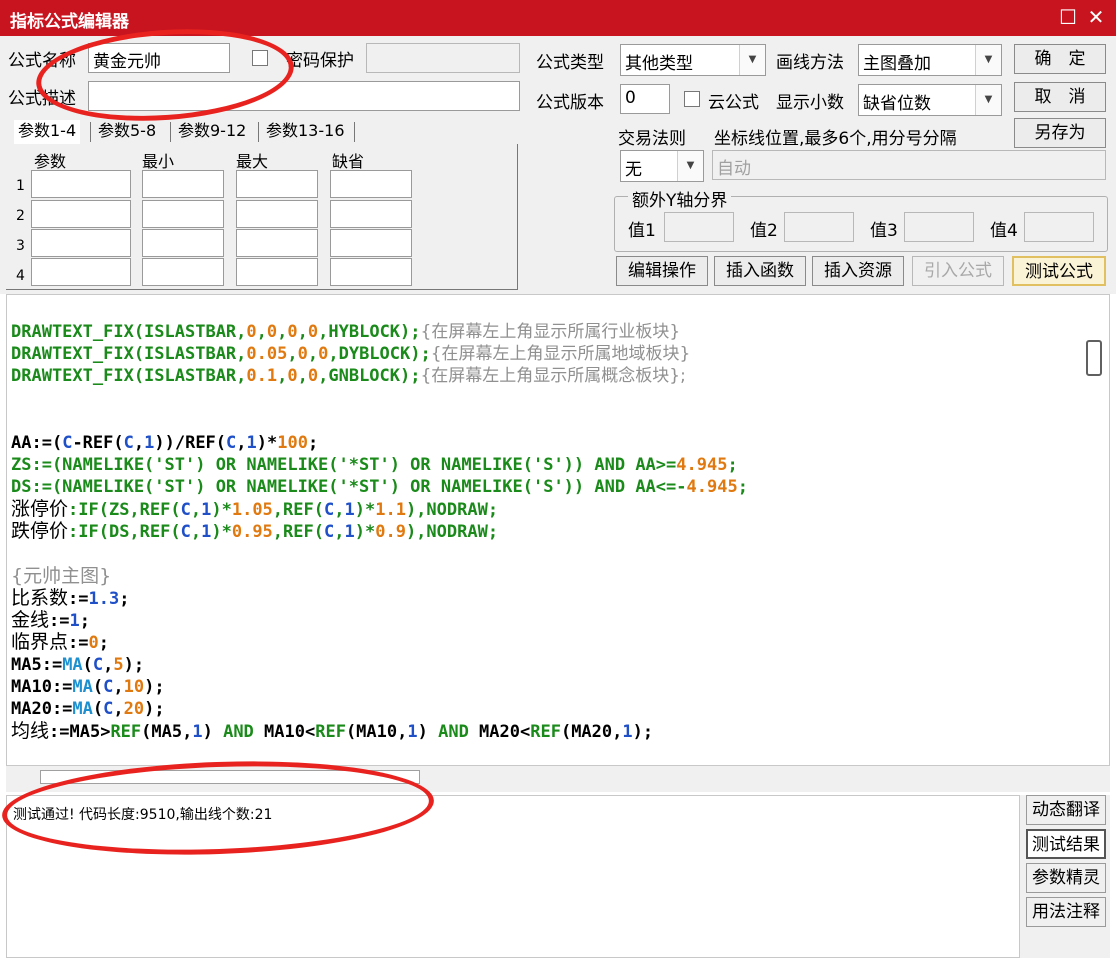 This screenshot has width=1116, height=962. I want to click on decimals-value: 缺省位数, so click(897, 104).